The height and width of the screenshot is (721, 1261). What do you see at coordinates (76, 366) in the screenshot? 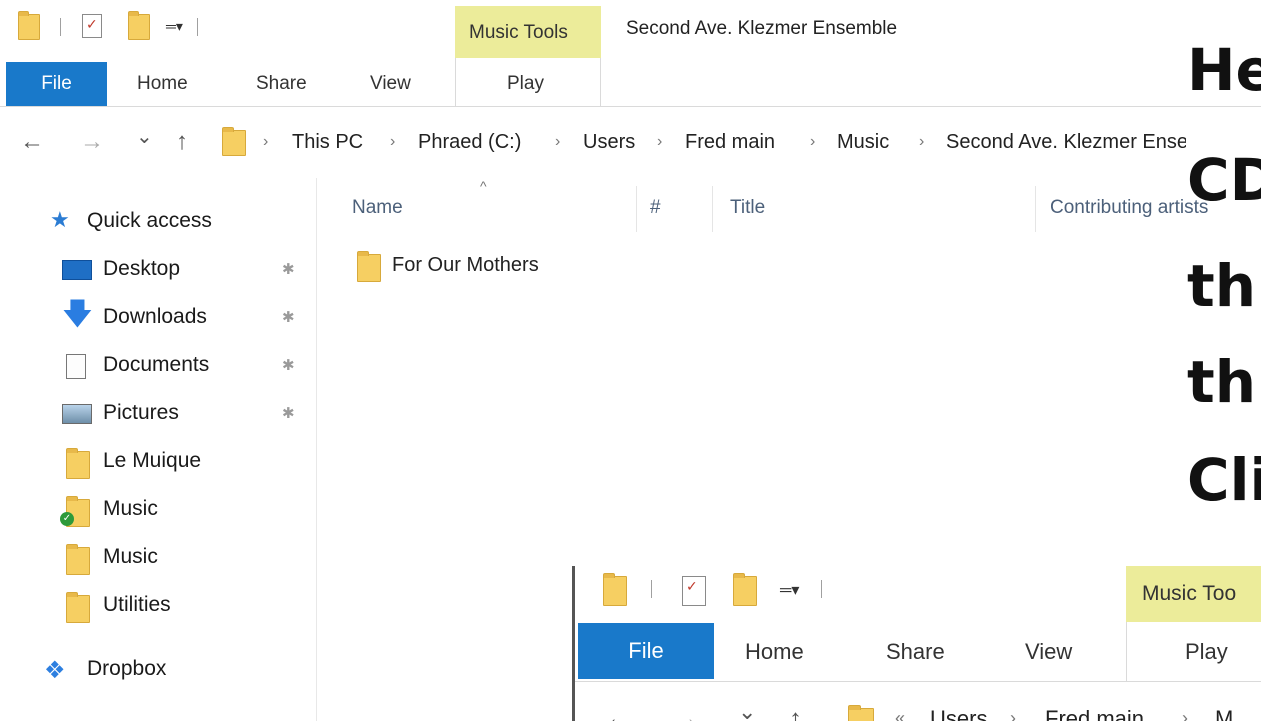
I see `document-icon` at bounding box center [76, 366].